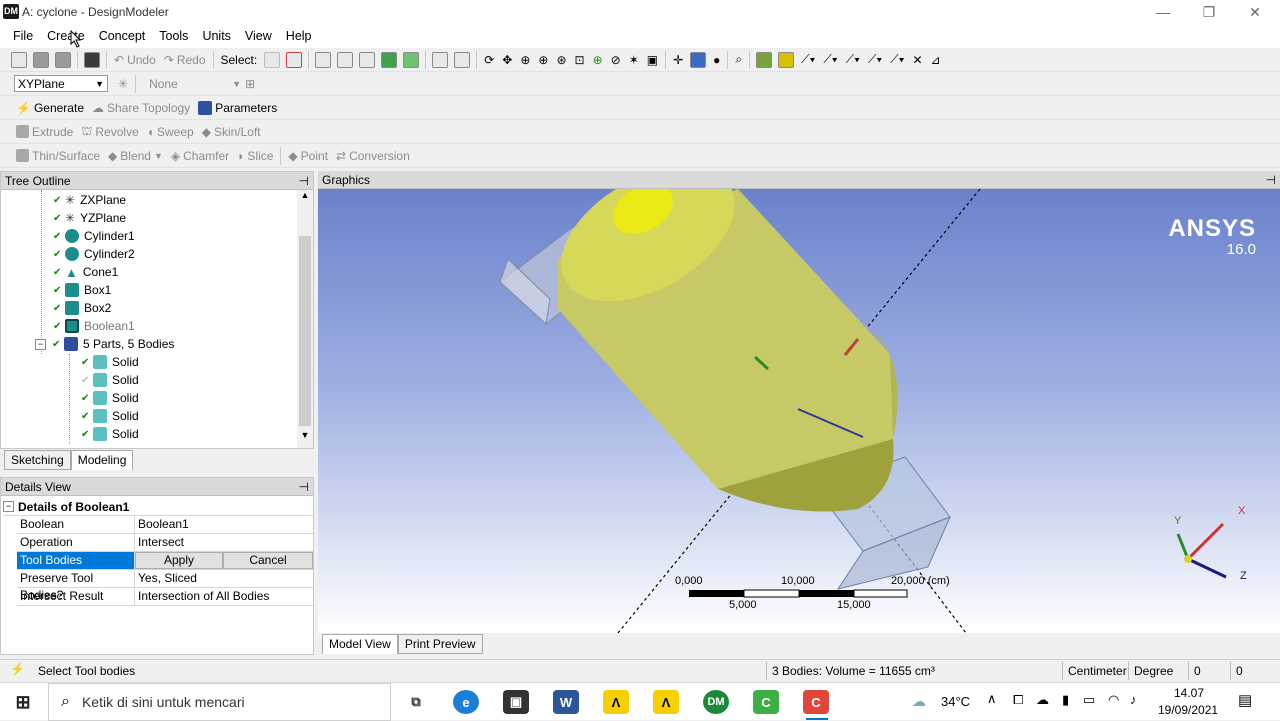  I want to click on zoom-box-icon: ⊛, so click(561, 60).